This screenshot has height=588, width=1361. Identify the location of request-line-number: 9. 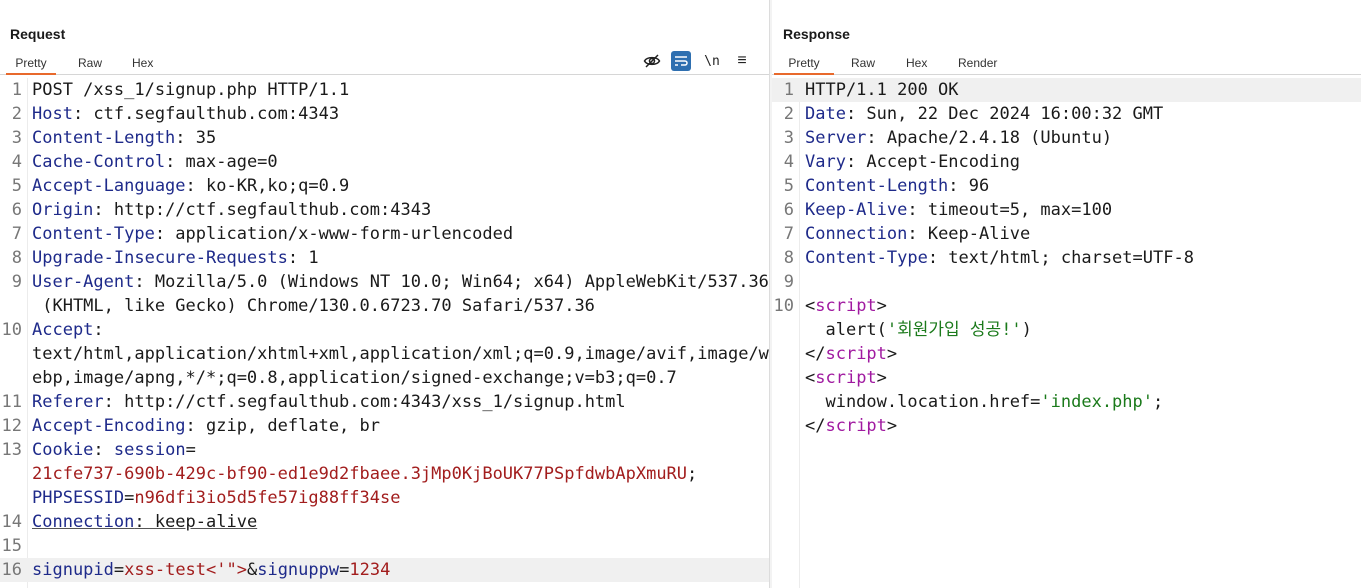
(16, 282).